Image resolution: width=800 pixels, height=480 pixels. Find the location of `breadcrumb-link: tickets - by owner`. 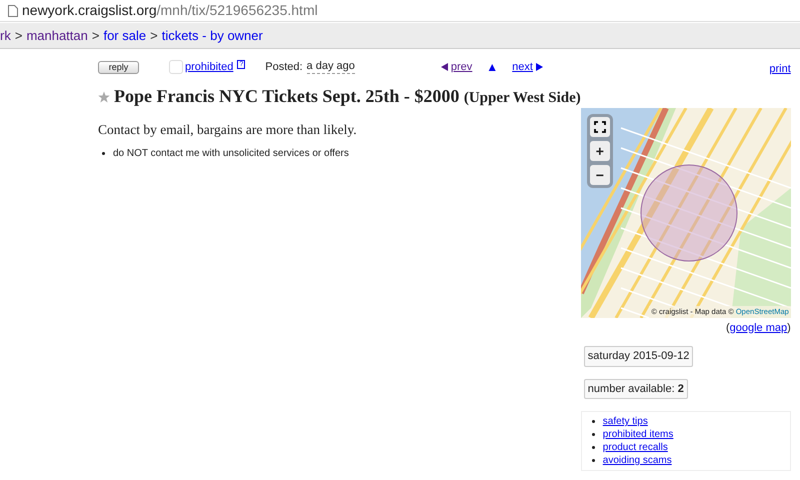

breadcrumb-link: tickets - by owner is located at coordinates (212, 36).